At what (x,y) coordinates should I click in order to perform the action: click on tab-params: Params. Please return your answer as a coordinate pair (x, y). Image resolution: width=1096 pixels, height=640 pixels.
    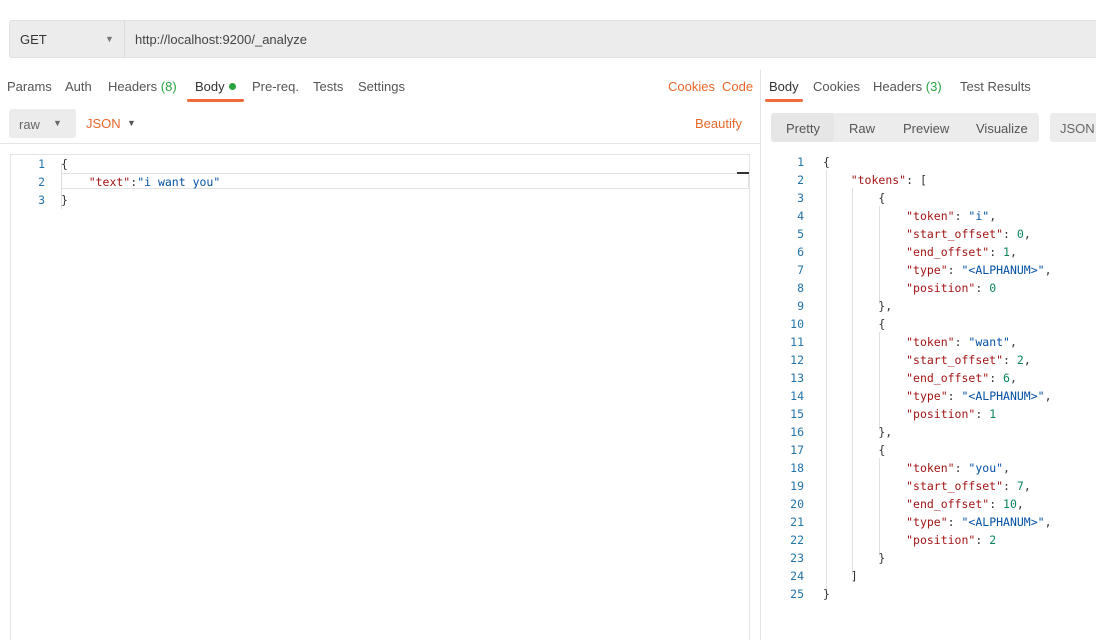
    Looking at the image, I should click on (29, 86).